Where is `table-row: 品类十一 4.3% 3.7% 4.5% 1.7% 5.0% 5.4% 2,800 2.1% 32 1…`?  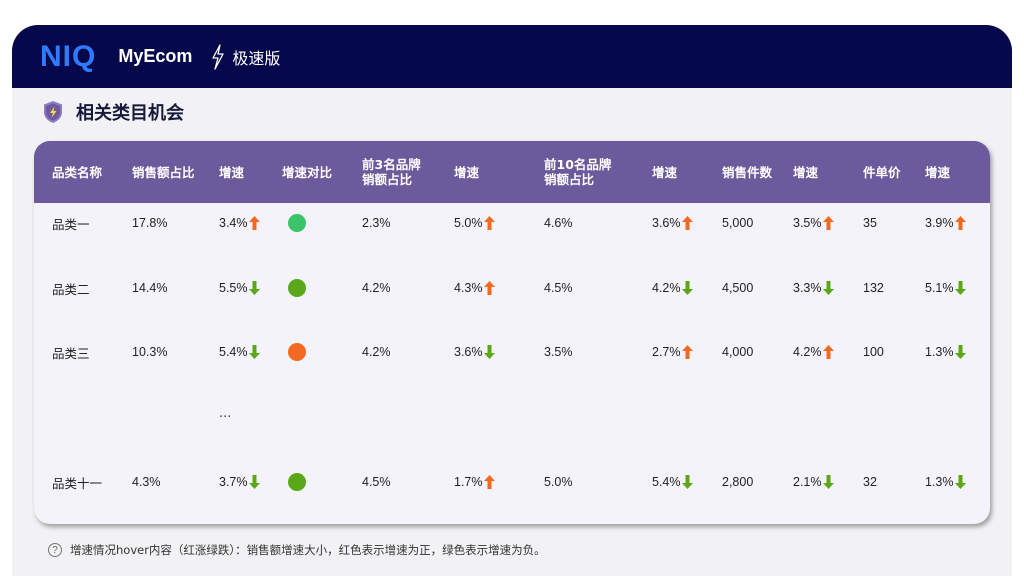
table-row: 品类十一 4.3% 3.7% 4.5% 1.7% 5.0% 5.4% 2,800 2.1% 32 1… is located at coordinates (512, 482).